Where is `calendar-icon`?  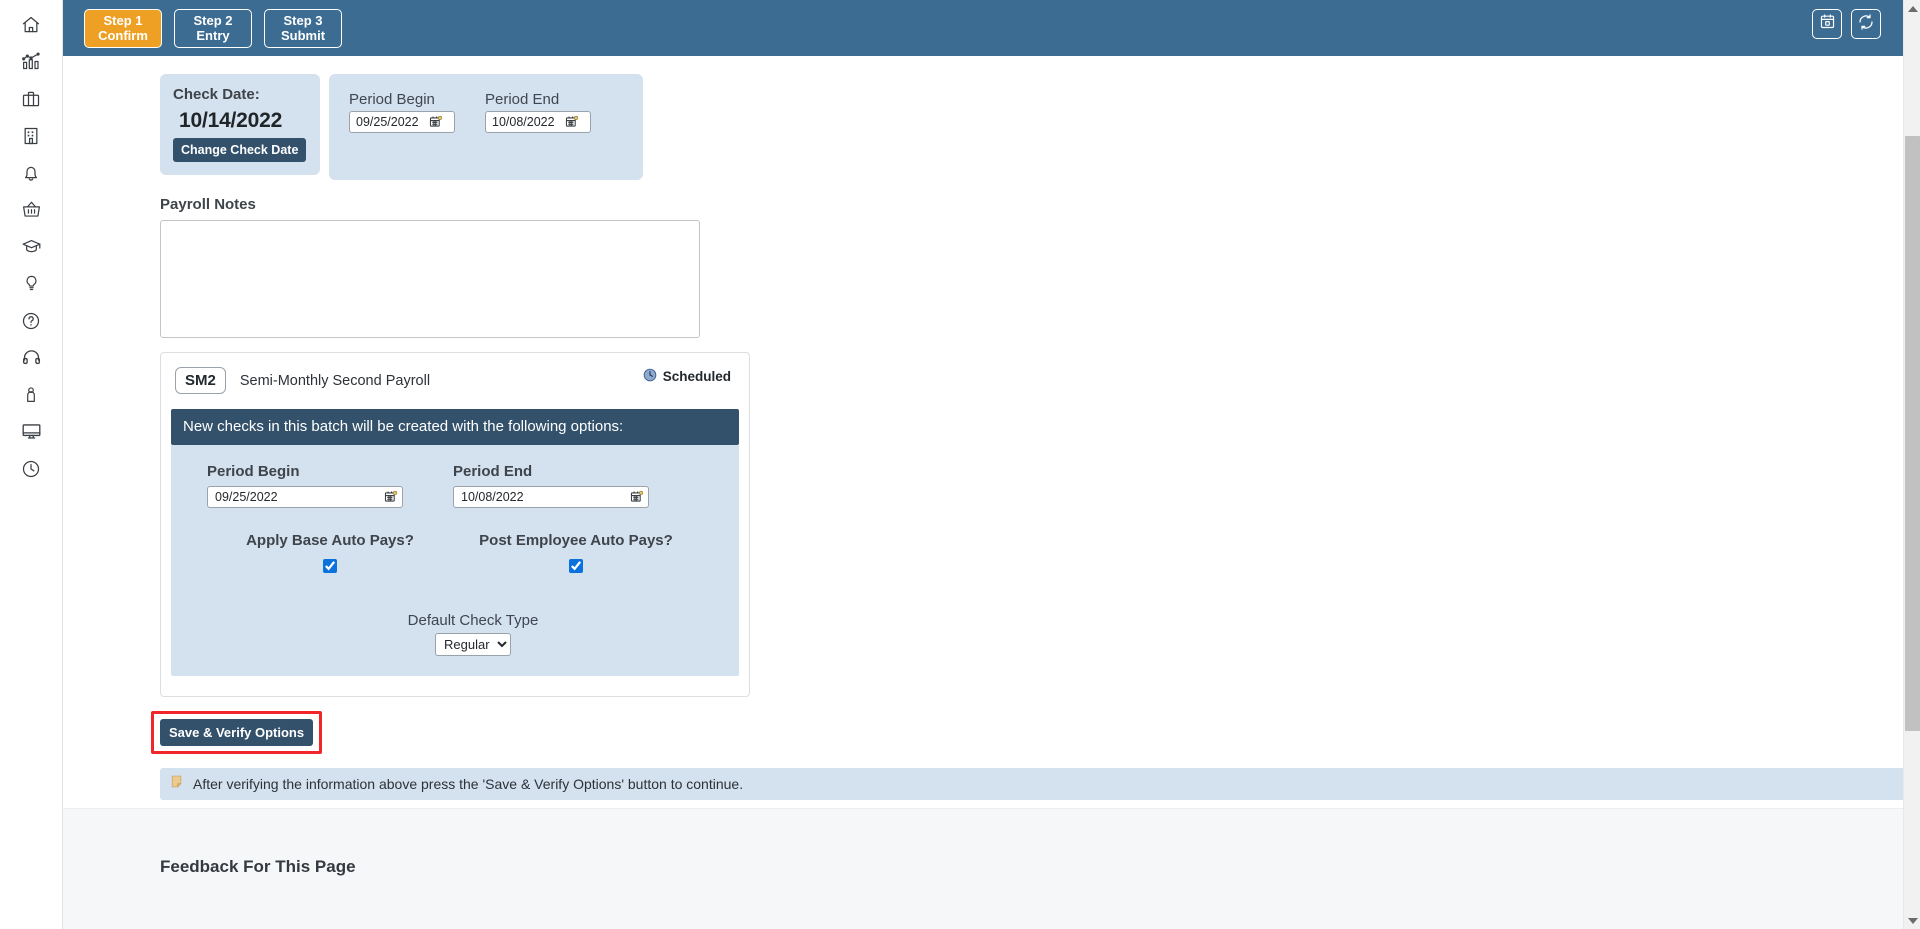
calendar-icon is located at coordinates (1827, 24).